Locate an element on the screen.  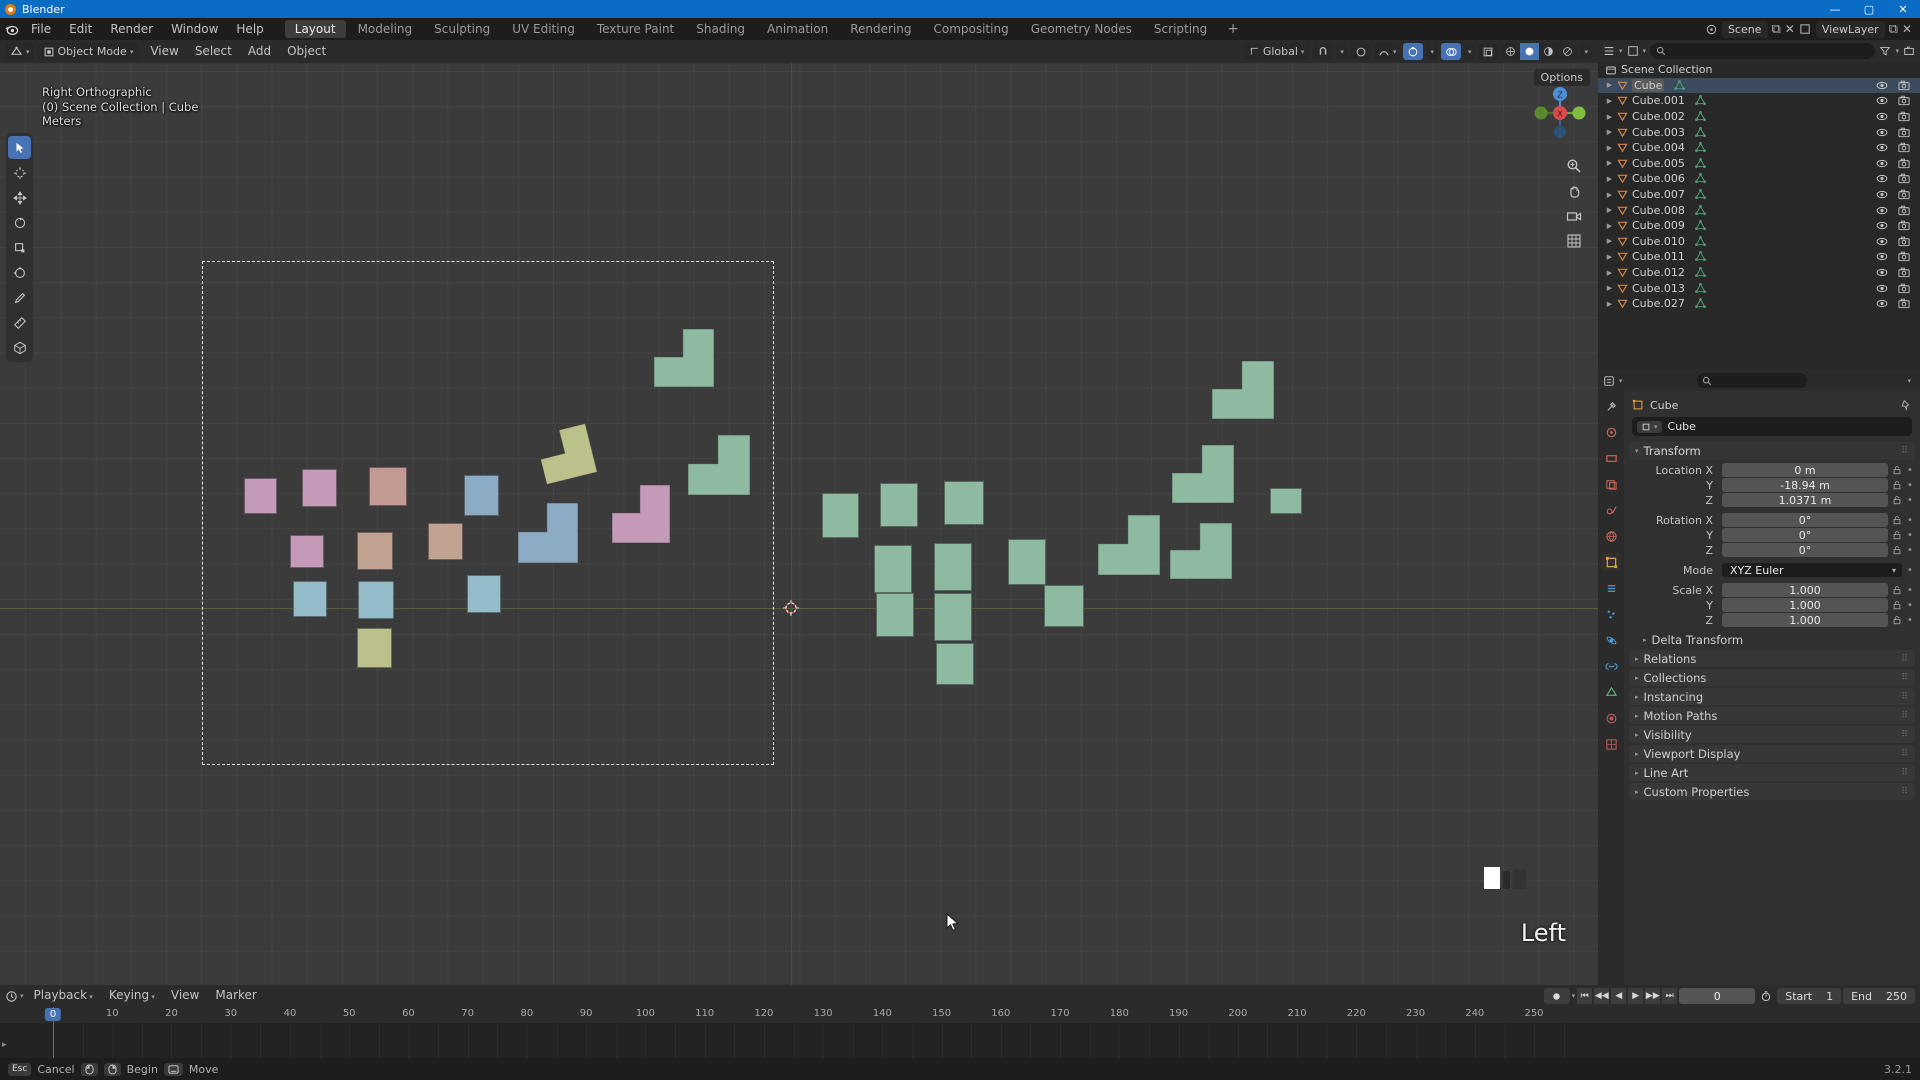
remove-viewlayer-icon: ✕ is located at coordinates (1907, 29).